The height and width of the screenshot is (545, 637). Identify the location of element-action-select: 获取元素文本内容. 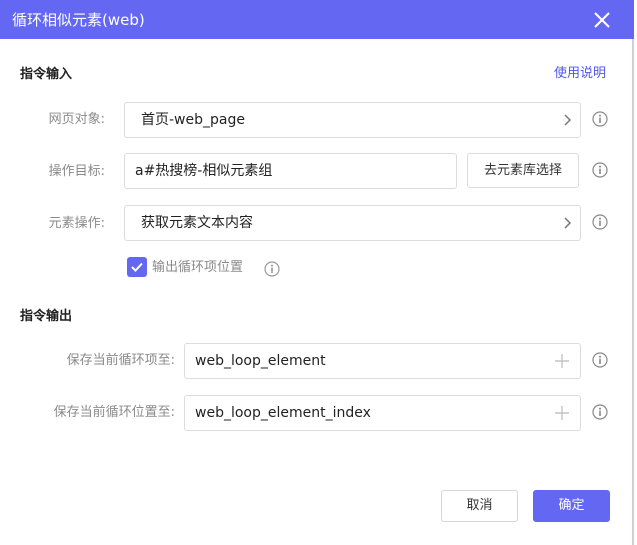
(352, 223).